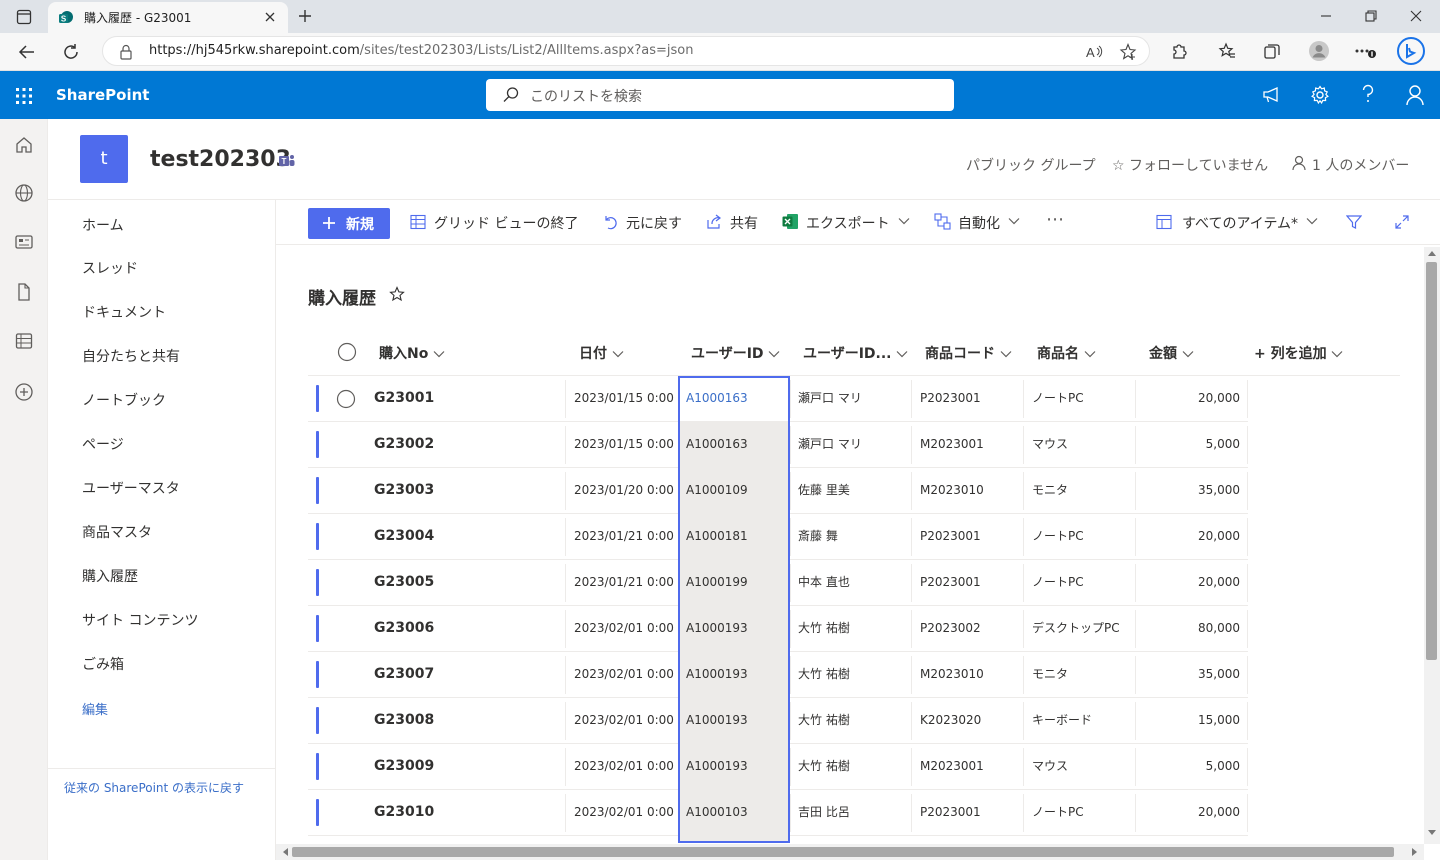 This screenshot has height=860, width=1440. Describe the element at coordinates (404, 490) in the screenshot. I see `purchase-no-cell: G23003` at that location.